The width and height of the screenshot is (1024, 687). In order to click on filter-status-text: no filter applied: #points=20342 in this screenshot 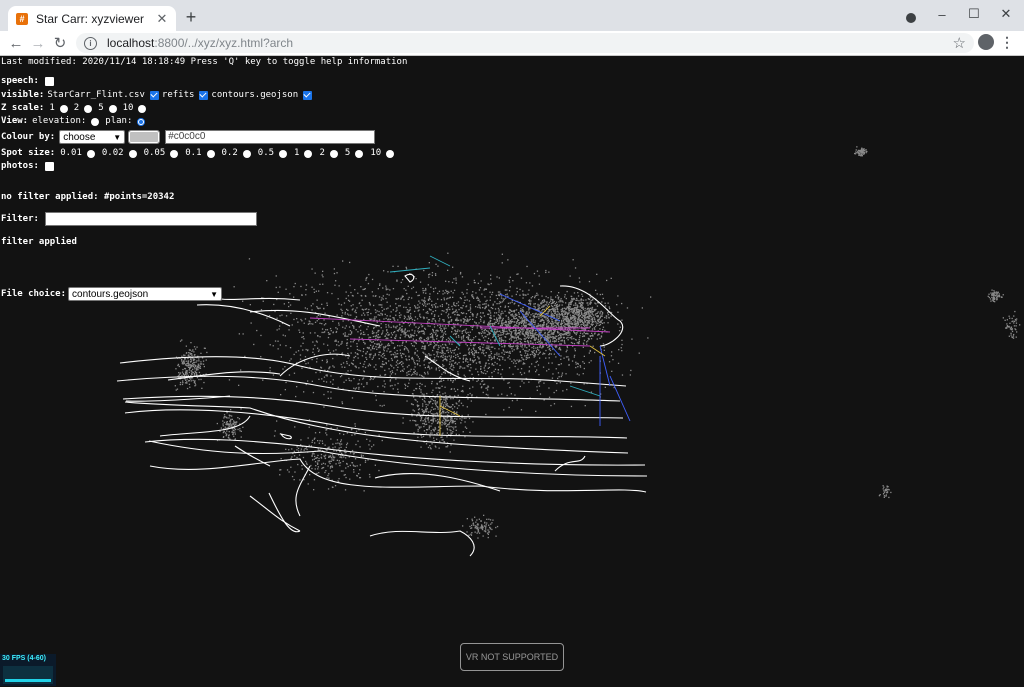, I will do `click(88, 197)`.